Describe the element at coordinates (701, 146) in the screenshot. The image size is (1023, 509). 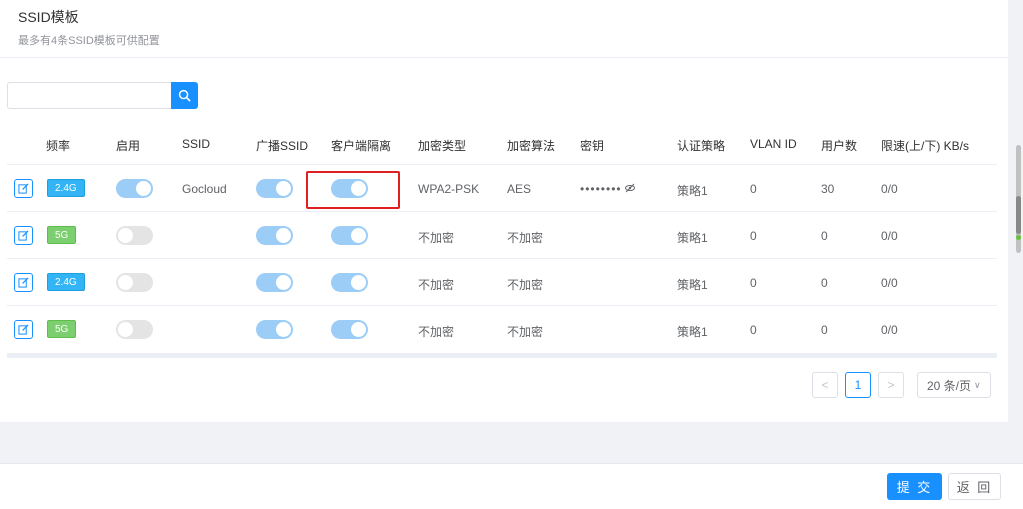
I see `col-auth: 认证策略` at that location.